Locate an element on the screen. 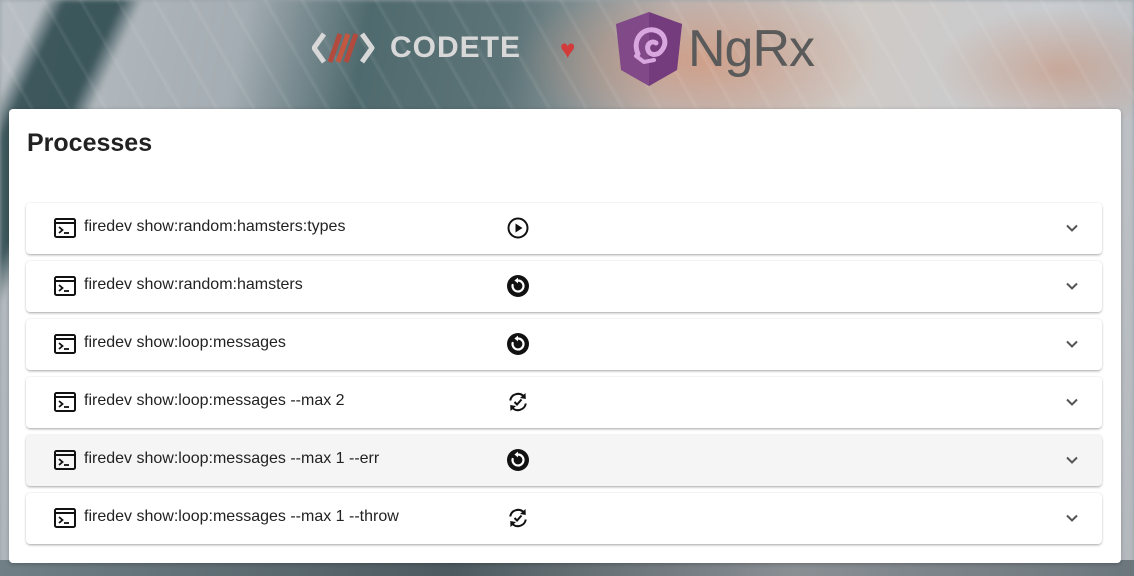 The width and height of the screenshot is (1134, 576). process-label: firedev show:loop:messages --max 2 is located at coordinates (214, 400).